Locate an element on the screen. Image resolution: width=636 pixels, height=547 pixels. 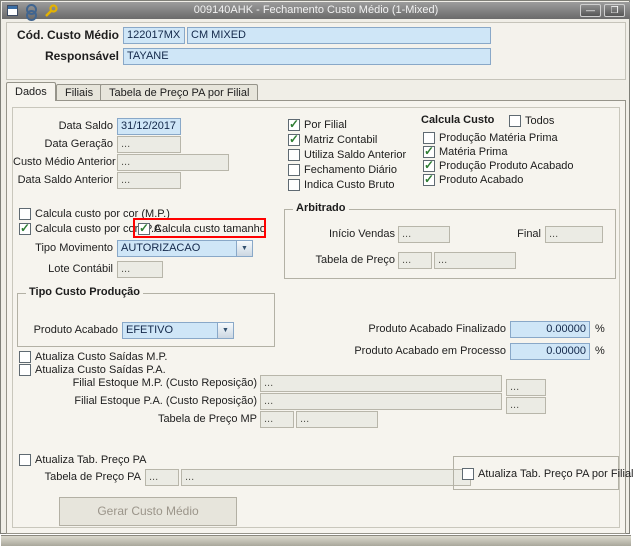
checkbox-produto-acabado: Produto Acabado is located at coordinates (473, 179).